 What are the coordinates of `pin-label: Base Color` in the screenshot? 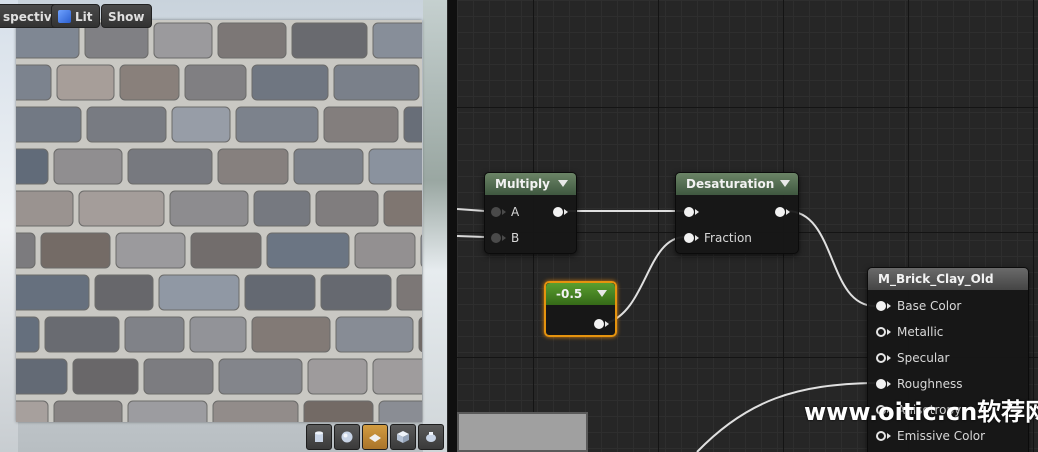 It's located at (929, 306).